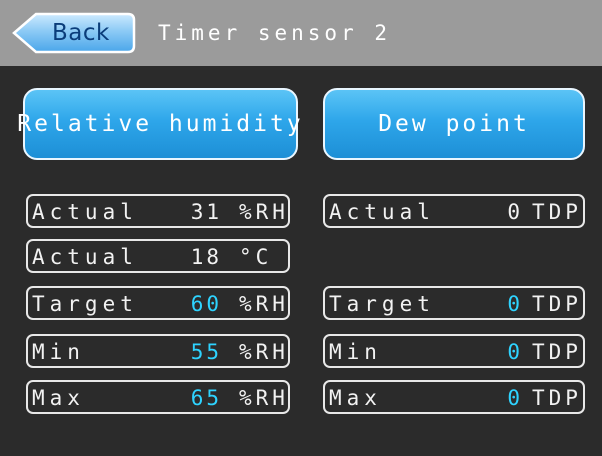 This screenshot has width=602, height=456. What do you see at coordinates (264, 398) in the screenshot?
I see `rh-max-unit: %RH` at bounding box center [264, 398].